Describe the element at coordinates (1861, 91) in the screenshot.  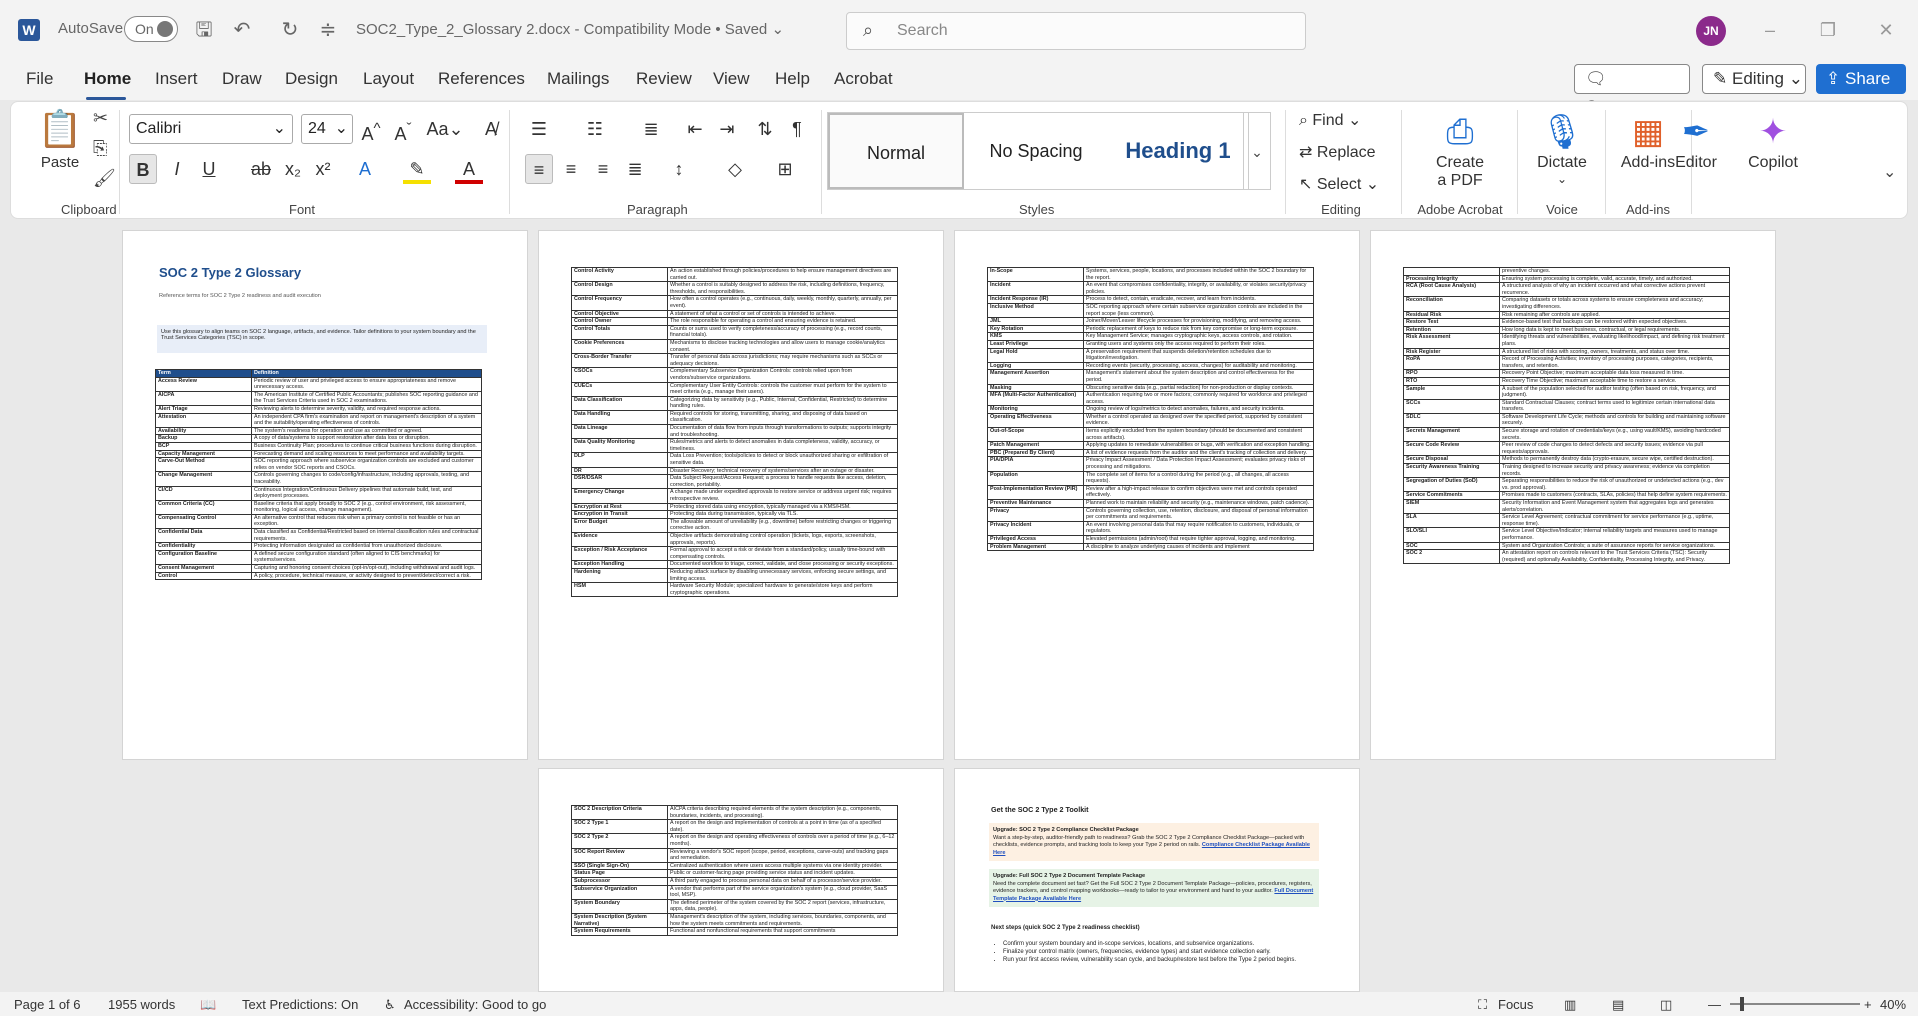
I see `share-button: ⇪ Share ⌄` at that location.